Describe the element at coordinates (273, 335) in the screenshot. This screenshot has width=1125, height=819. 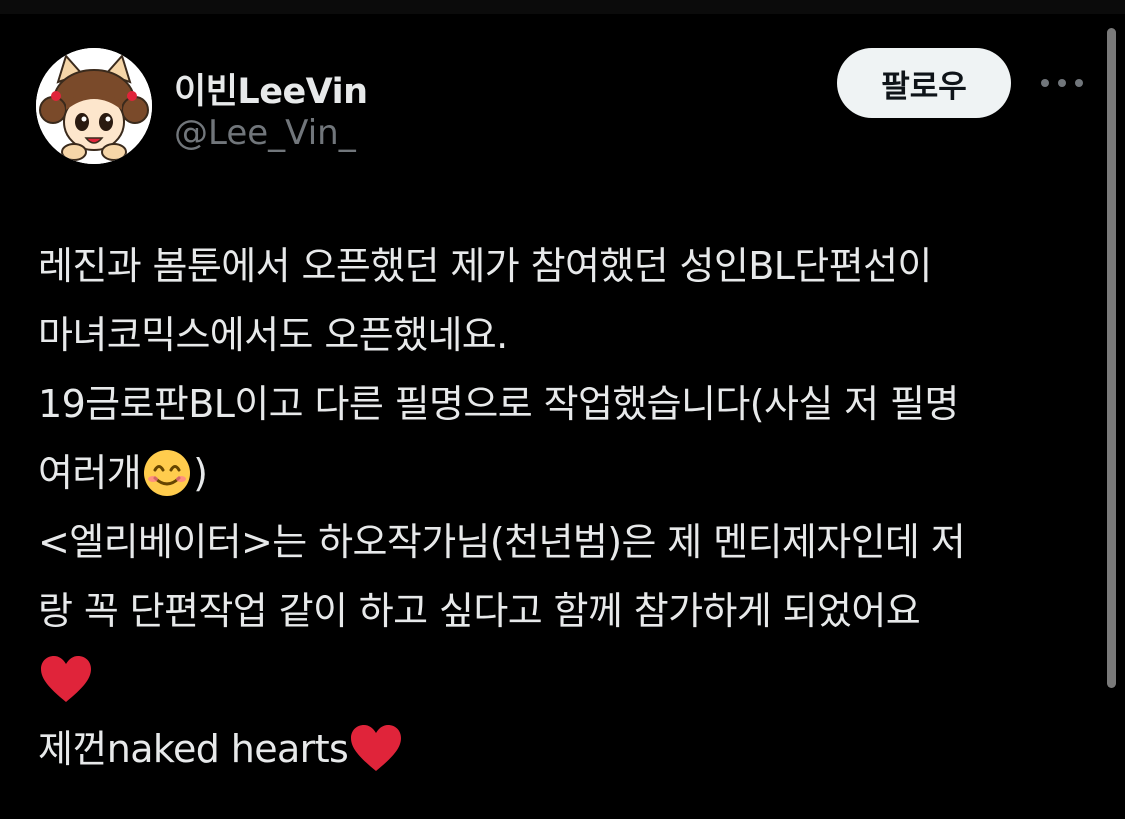
I see `tweet-line: 마녀코믹스에서도 오픈했네요.` at that location.